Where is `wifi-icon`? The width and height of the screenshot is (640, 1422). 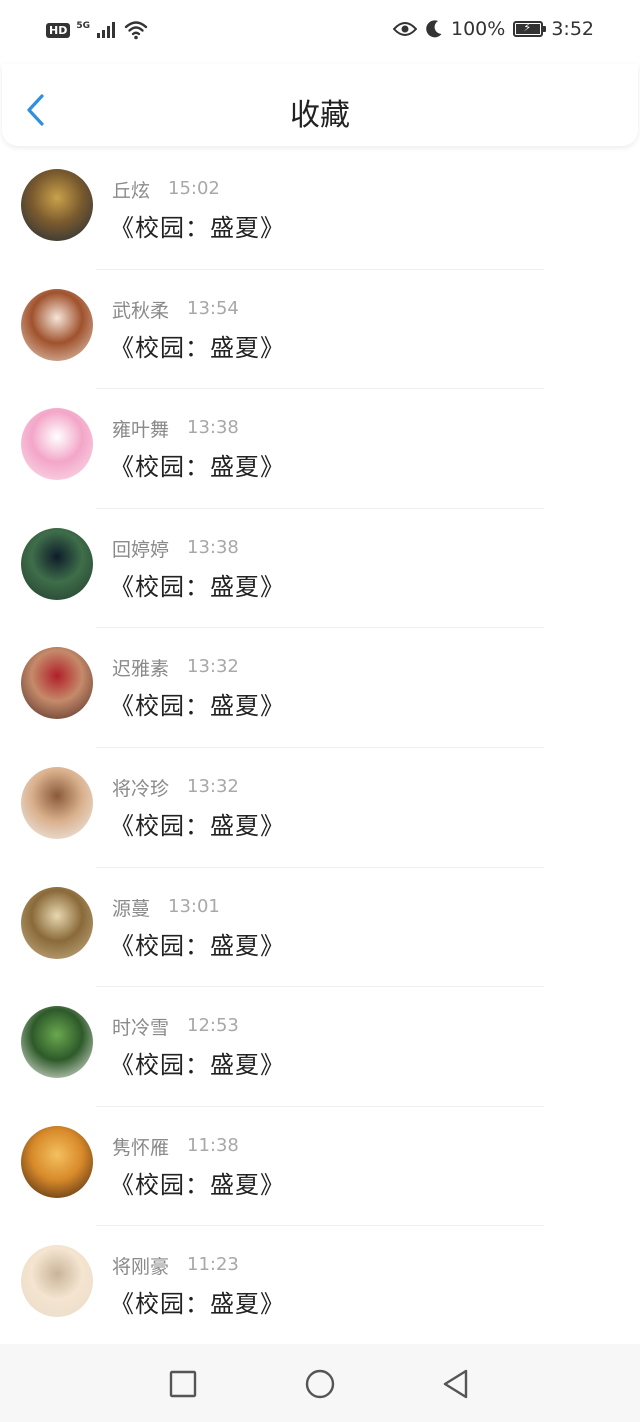
wifi-icon is located at coordinates (136, 30).